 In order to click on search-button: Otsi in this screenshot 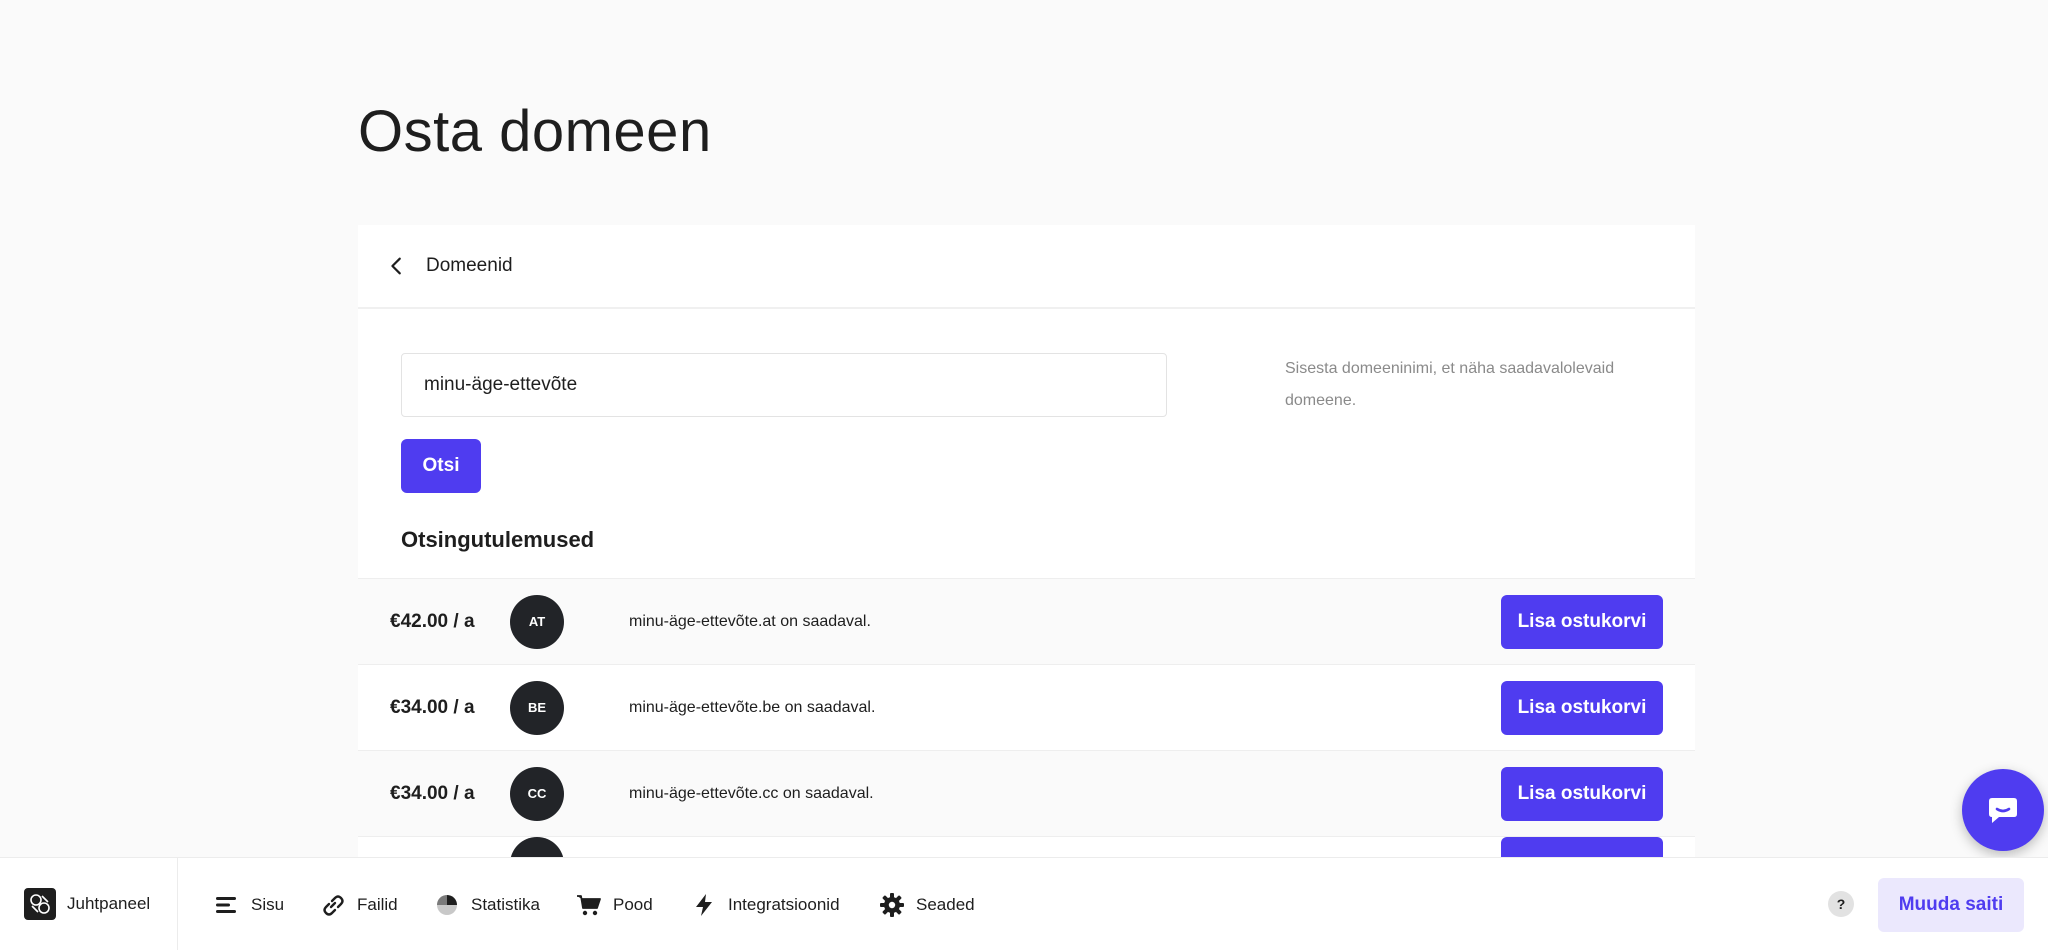, I will do `click(441, 466)`.